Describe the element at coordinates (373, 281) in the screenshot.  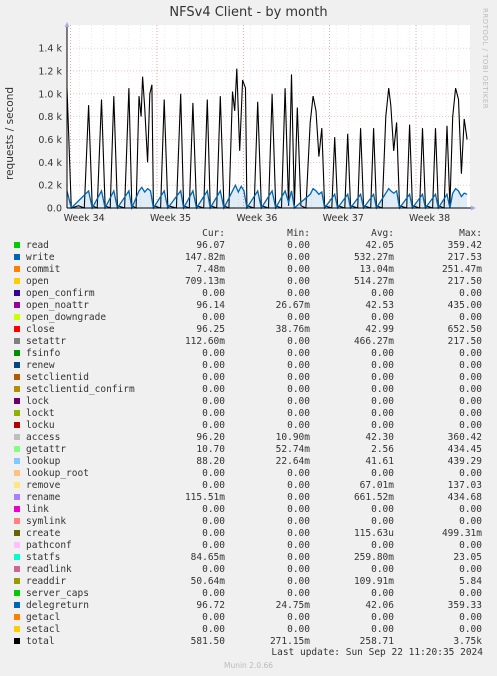
I see `legend-avg: 514.27m` at that location.